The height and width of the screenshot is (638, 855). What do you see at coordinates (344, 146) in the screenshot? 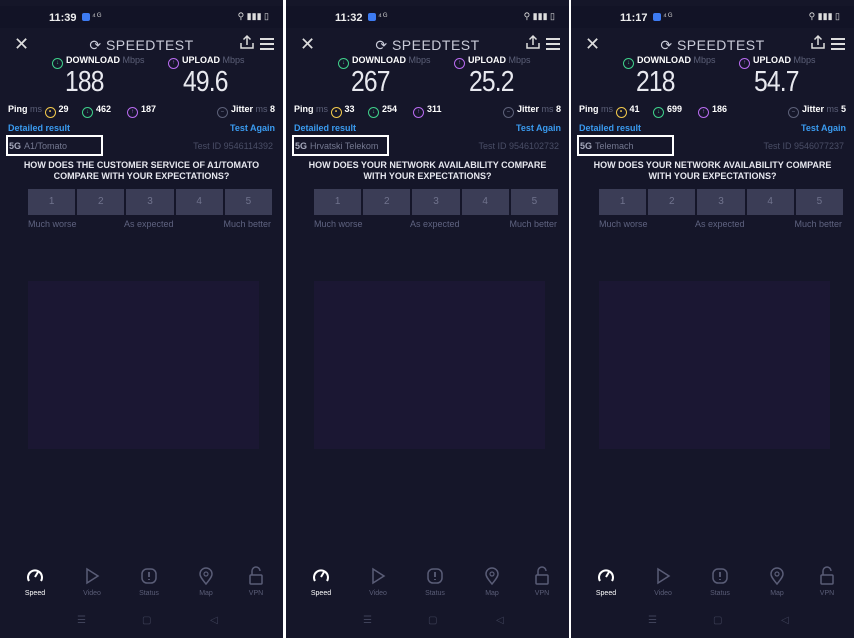
I see `provider-name: Hrvatski Telekom` at bounding box center [344, 146].